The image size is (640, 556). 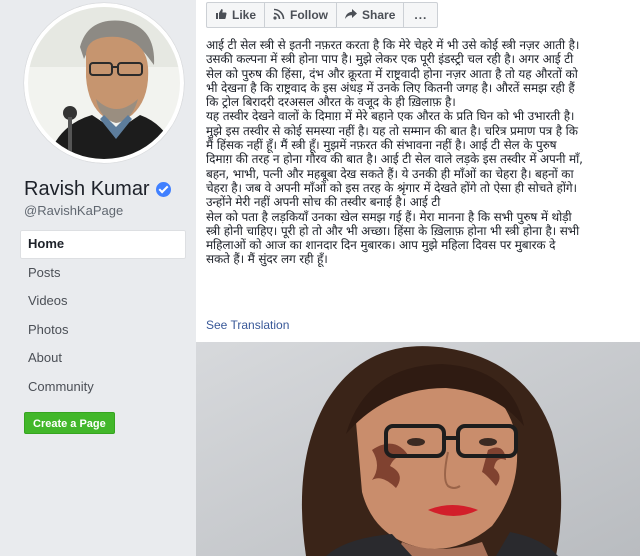 I want to click on thumbs-up-icon, so click(x=221, y=15).